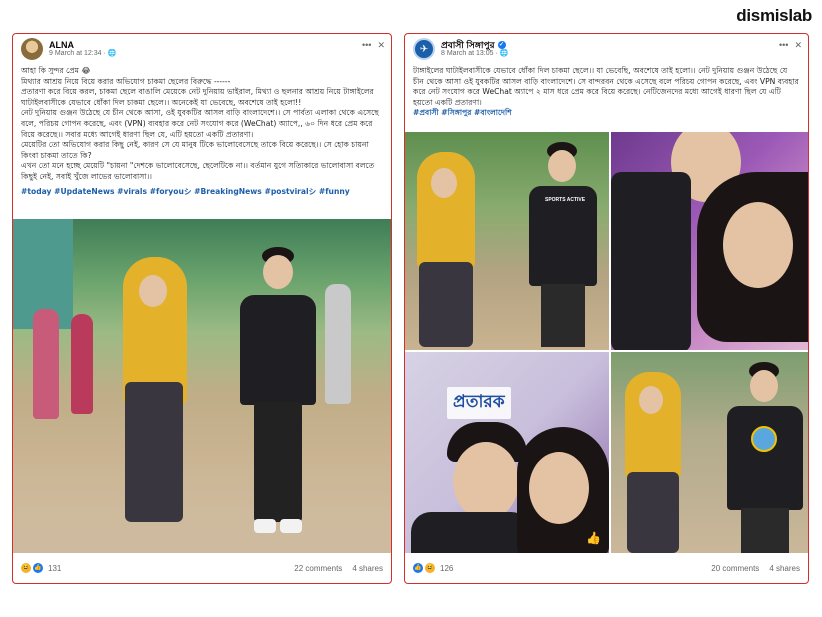  I want to click on stamp-label: প্রতারক, so click(479, 403).